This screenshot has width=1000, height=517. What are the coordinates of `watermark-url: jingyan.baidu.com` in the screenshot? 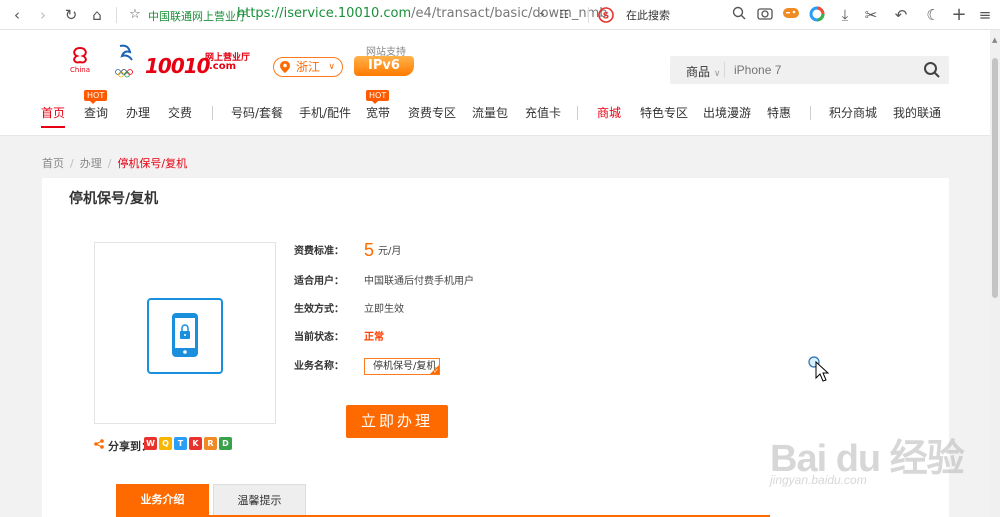 It's located at (818, 480).